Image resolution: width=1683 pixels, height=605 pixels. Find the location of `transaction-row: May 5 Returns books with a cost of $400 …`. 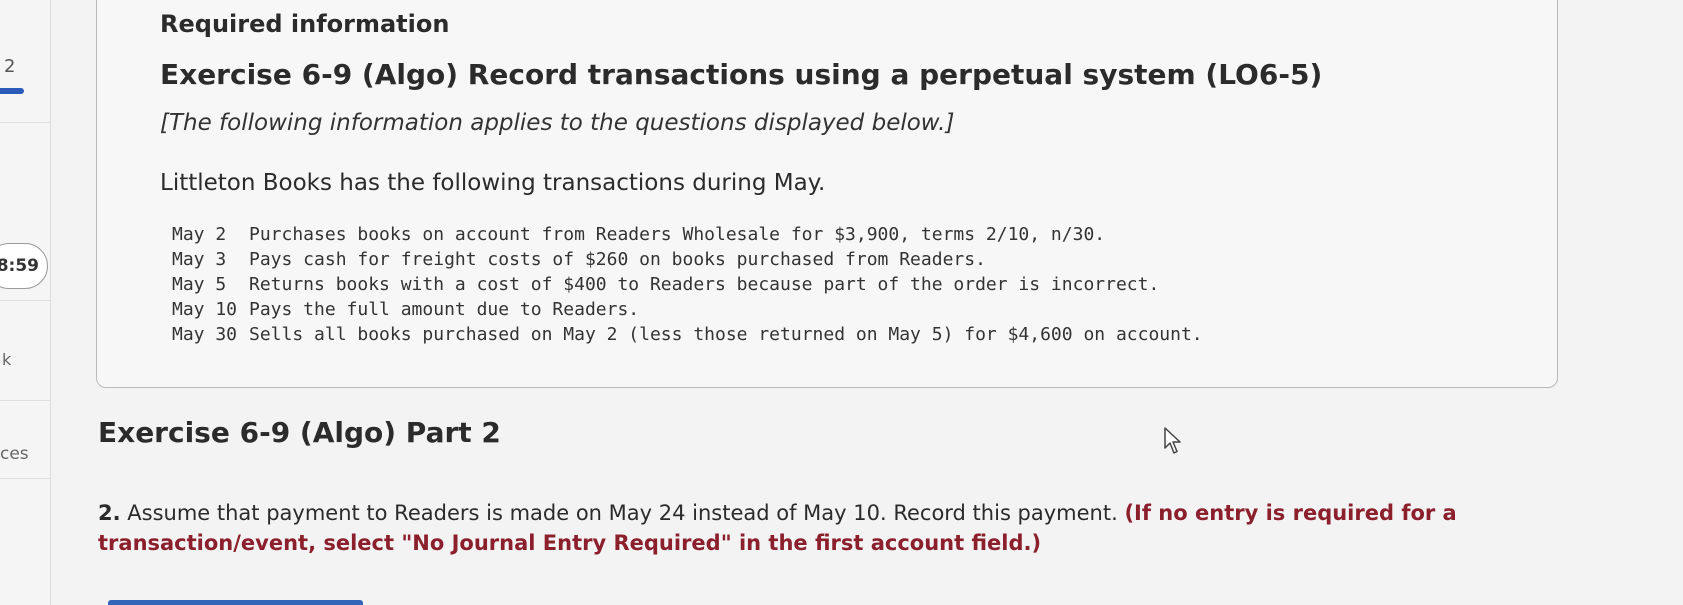

transaction-row: May 5 Returns books with a cost of $400 … is located at coordinates (687, 284).